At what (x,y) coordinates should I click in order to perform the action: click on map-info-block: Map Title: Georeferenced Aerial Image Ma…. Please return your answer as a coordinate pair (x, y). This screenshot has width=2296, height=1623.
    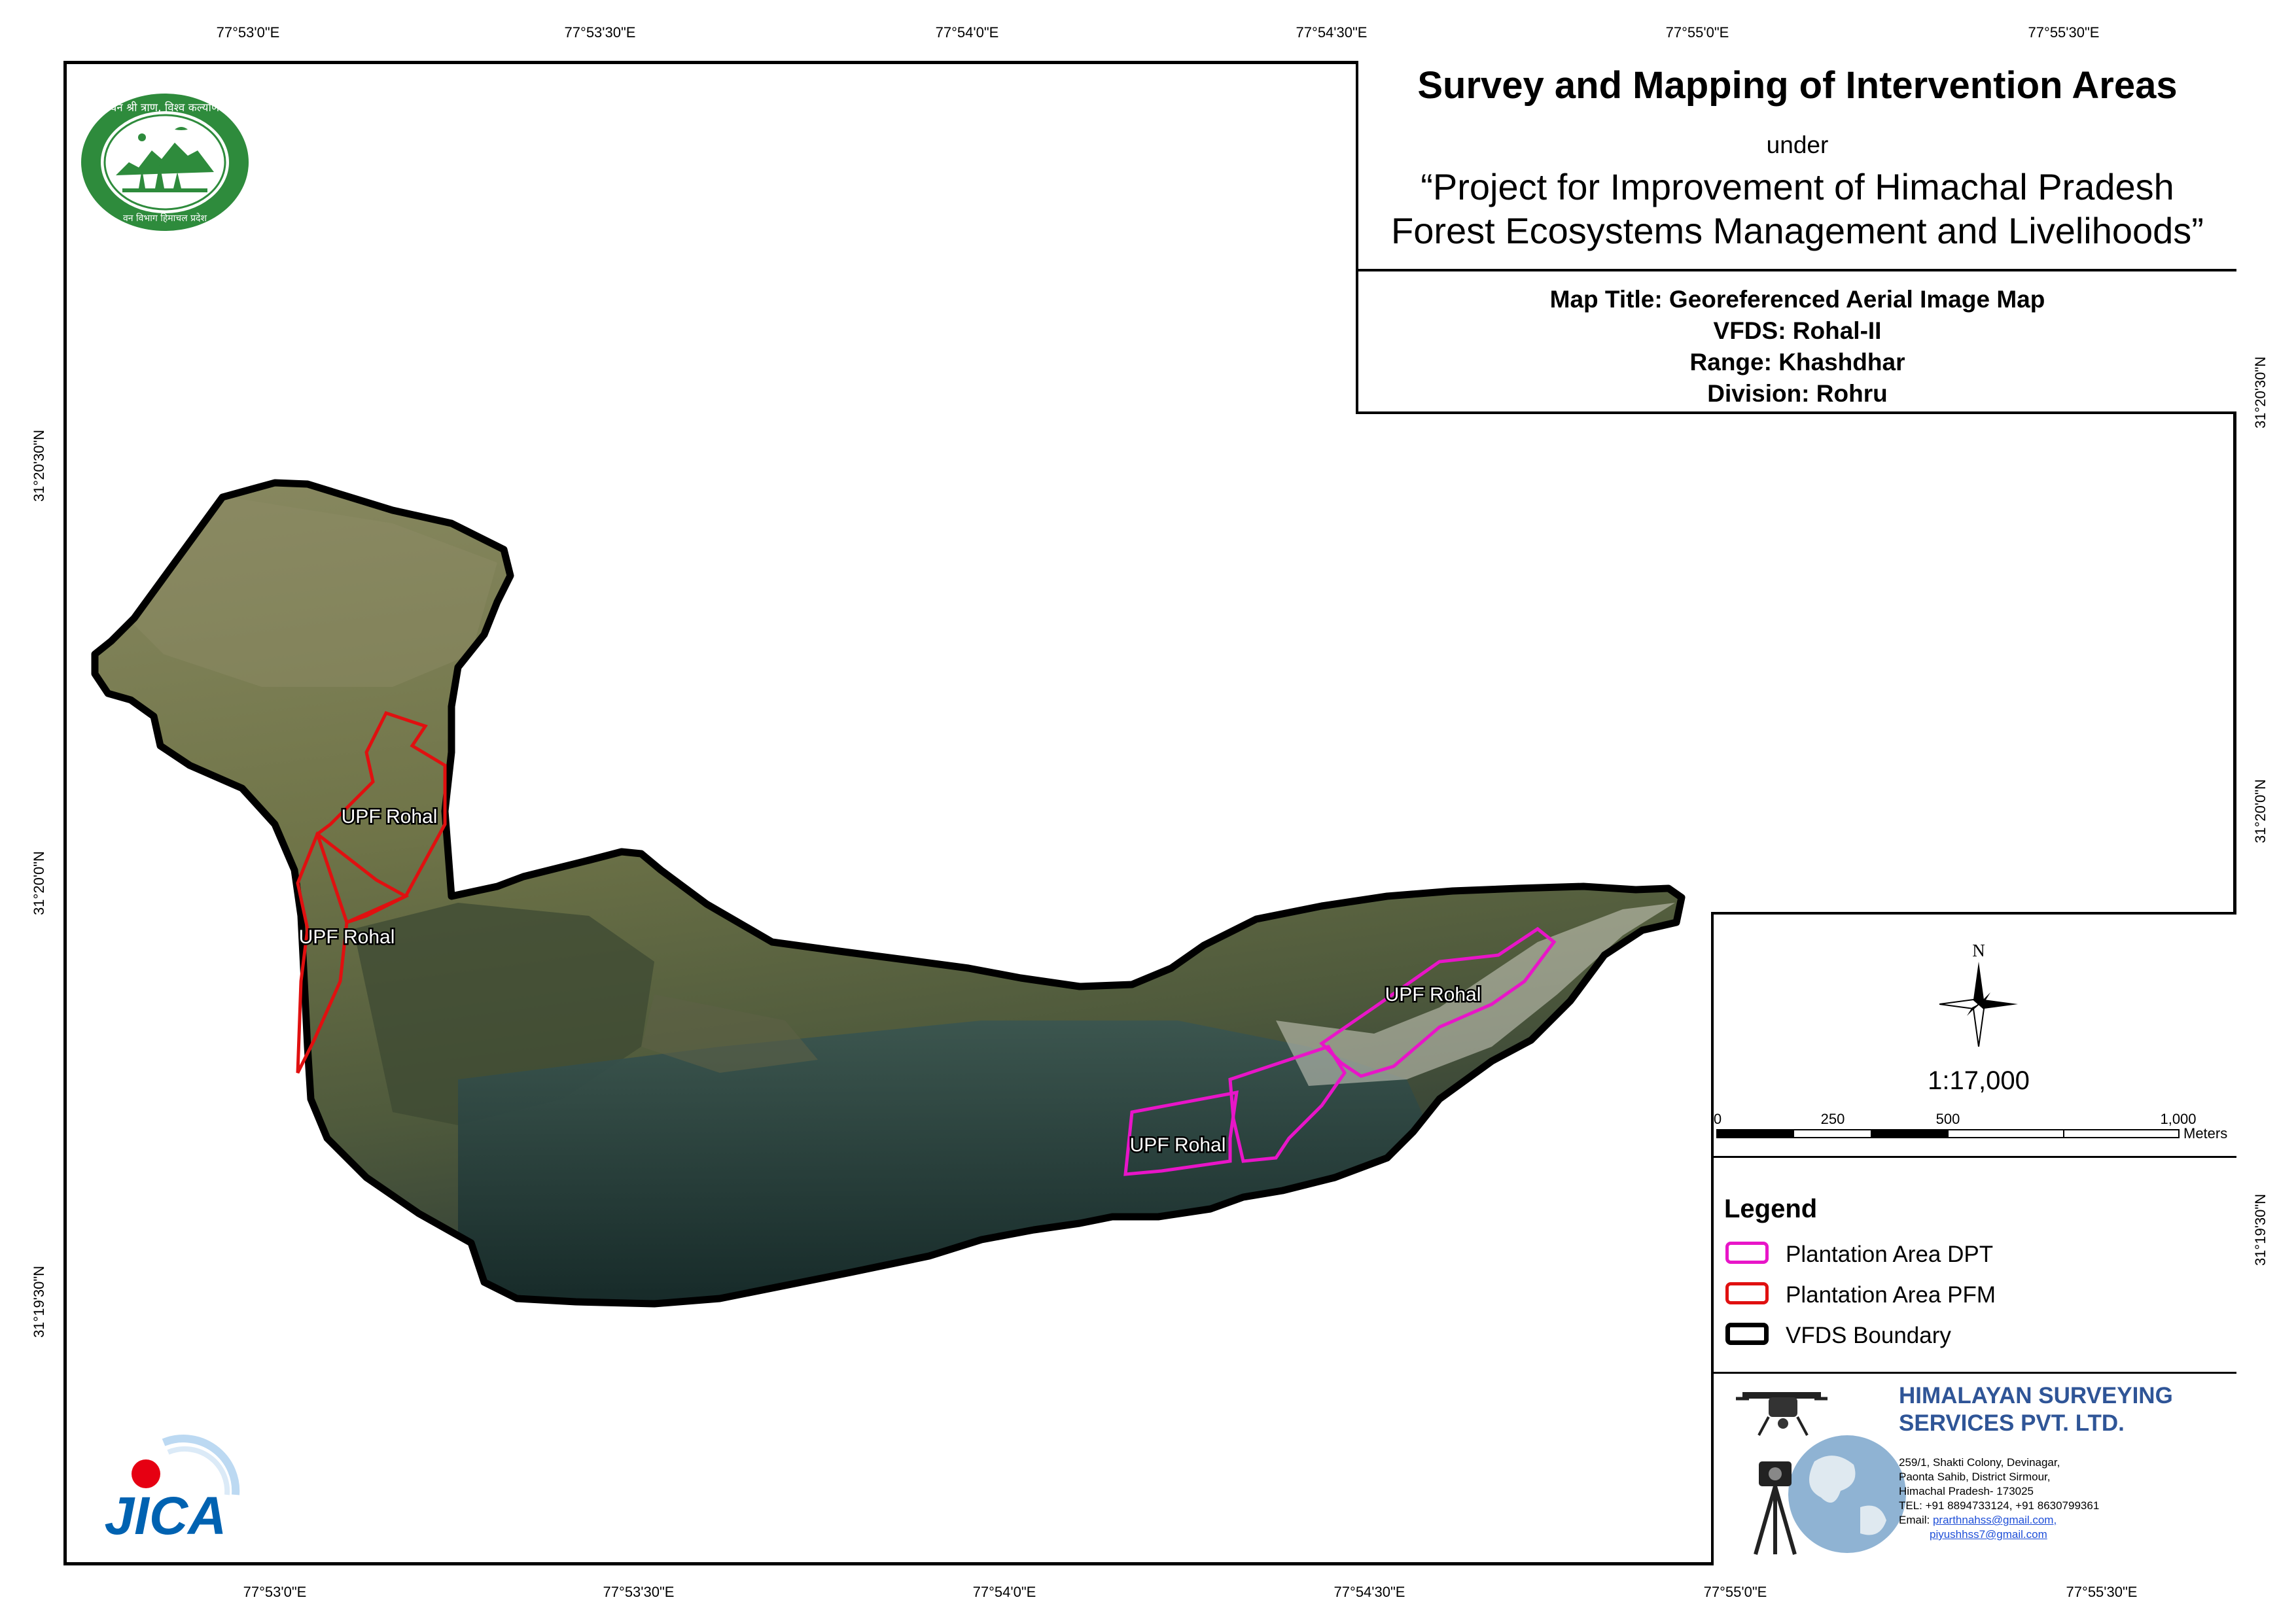
    Looking at the image, I should click on (1796, 343).